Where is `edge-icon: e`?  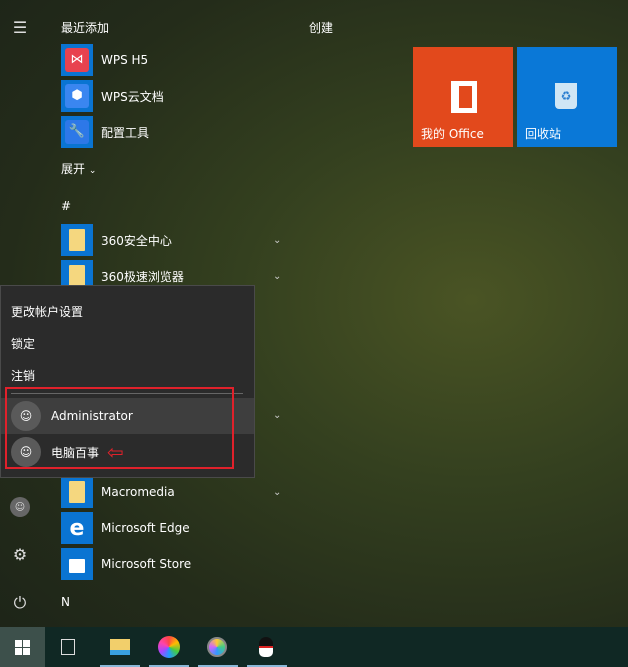 edge-icon: e is located at coordinates (77, 528).